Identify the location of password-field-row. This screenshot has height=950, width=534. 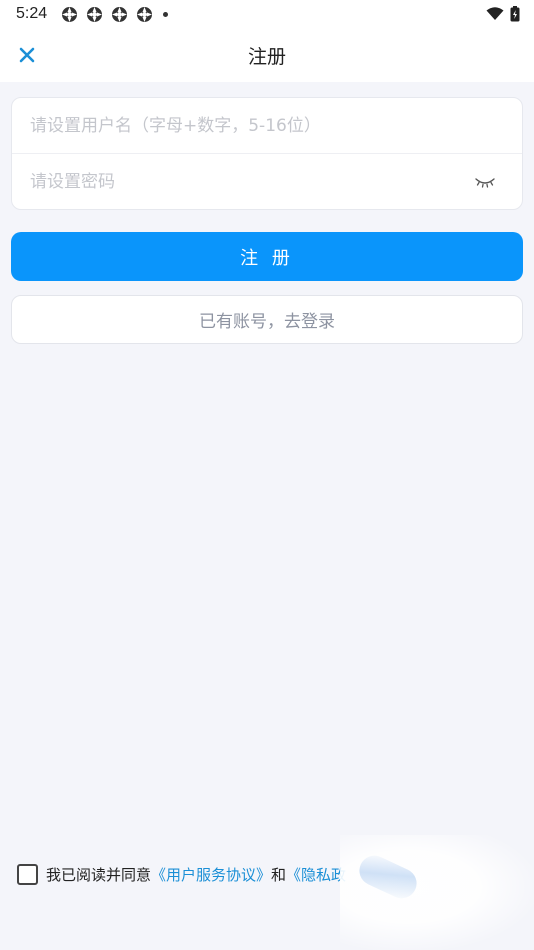
(267, 182).